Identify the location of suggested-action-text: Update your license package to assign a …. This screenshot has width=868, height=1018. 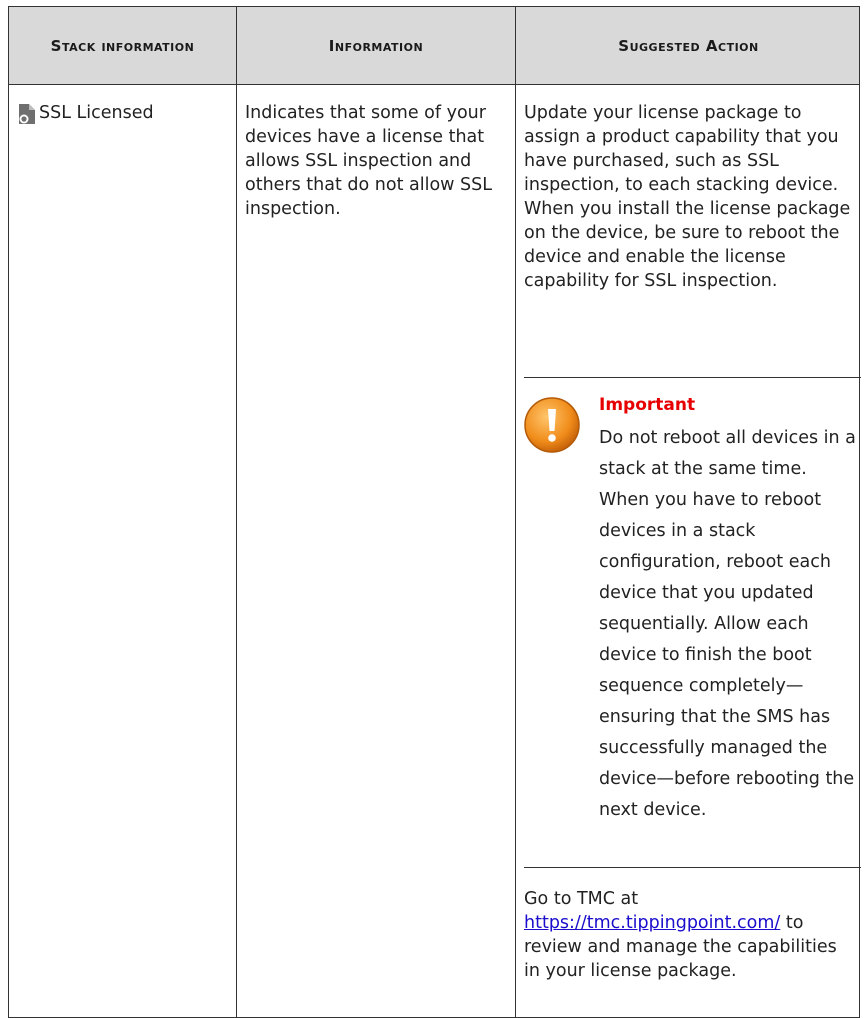
(687, 197).